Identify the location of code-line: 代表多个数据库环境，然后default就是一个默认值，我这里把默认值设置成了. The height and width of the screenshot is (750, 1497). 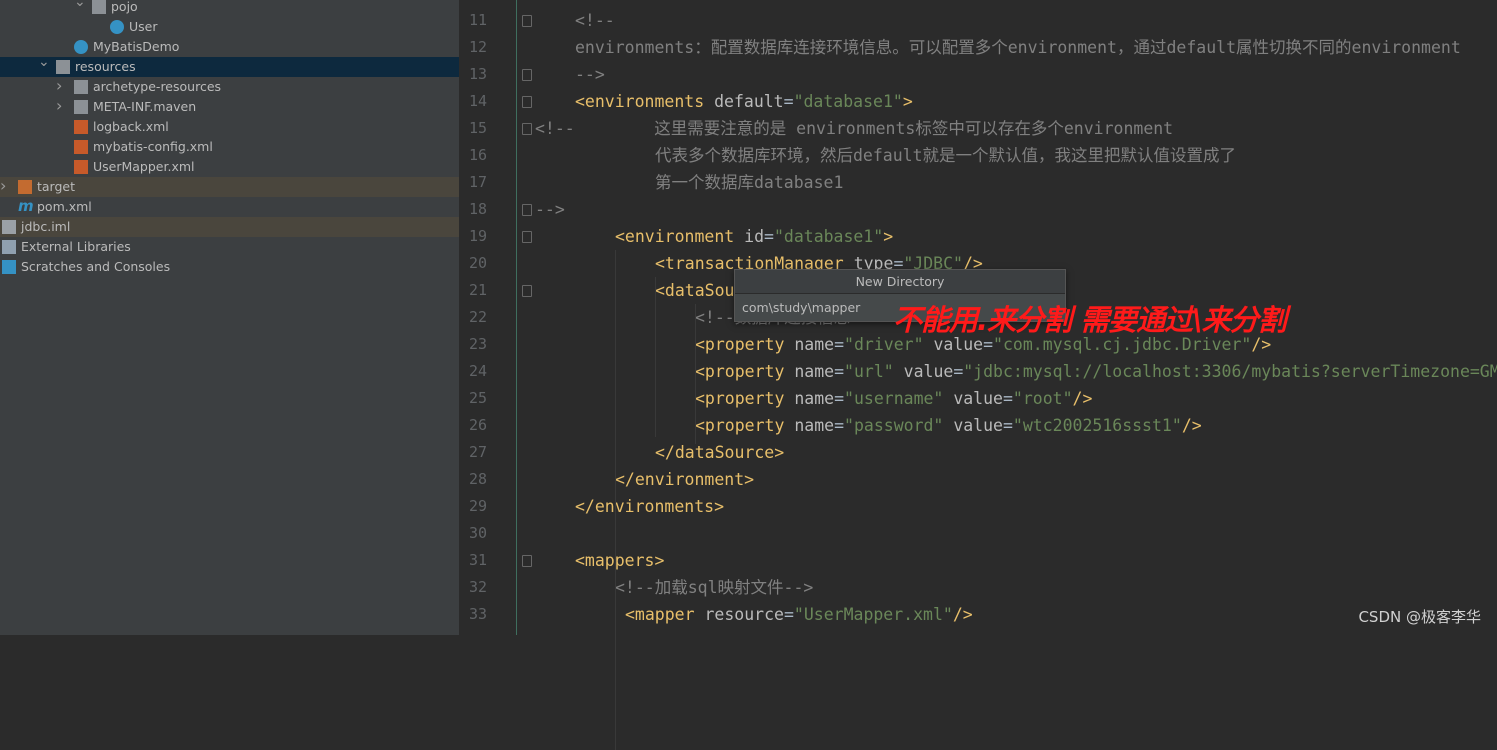
(945, 155).